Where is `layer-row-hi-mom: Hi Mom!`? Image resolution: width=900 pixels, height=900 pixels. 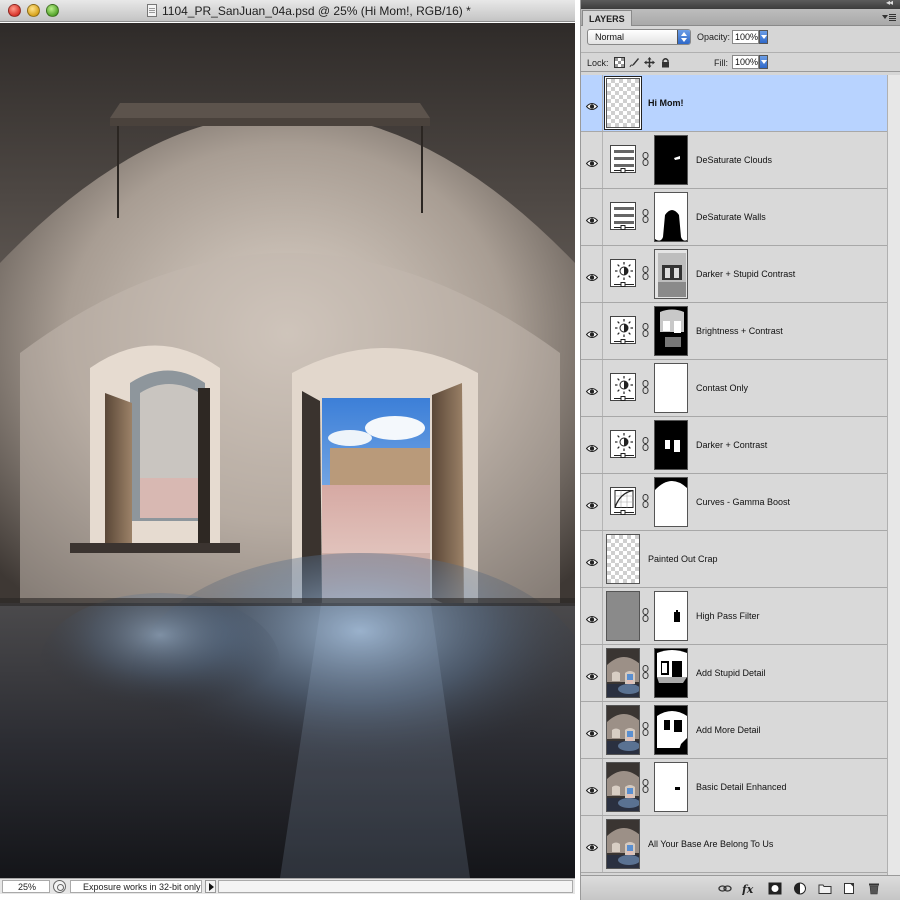 layer-row-hi-mom: Hi Mom! is located at coordinates (734, 103).